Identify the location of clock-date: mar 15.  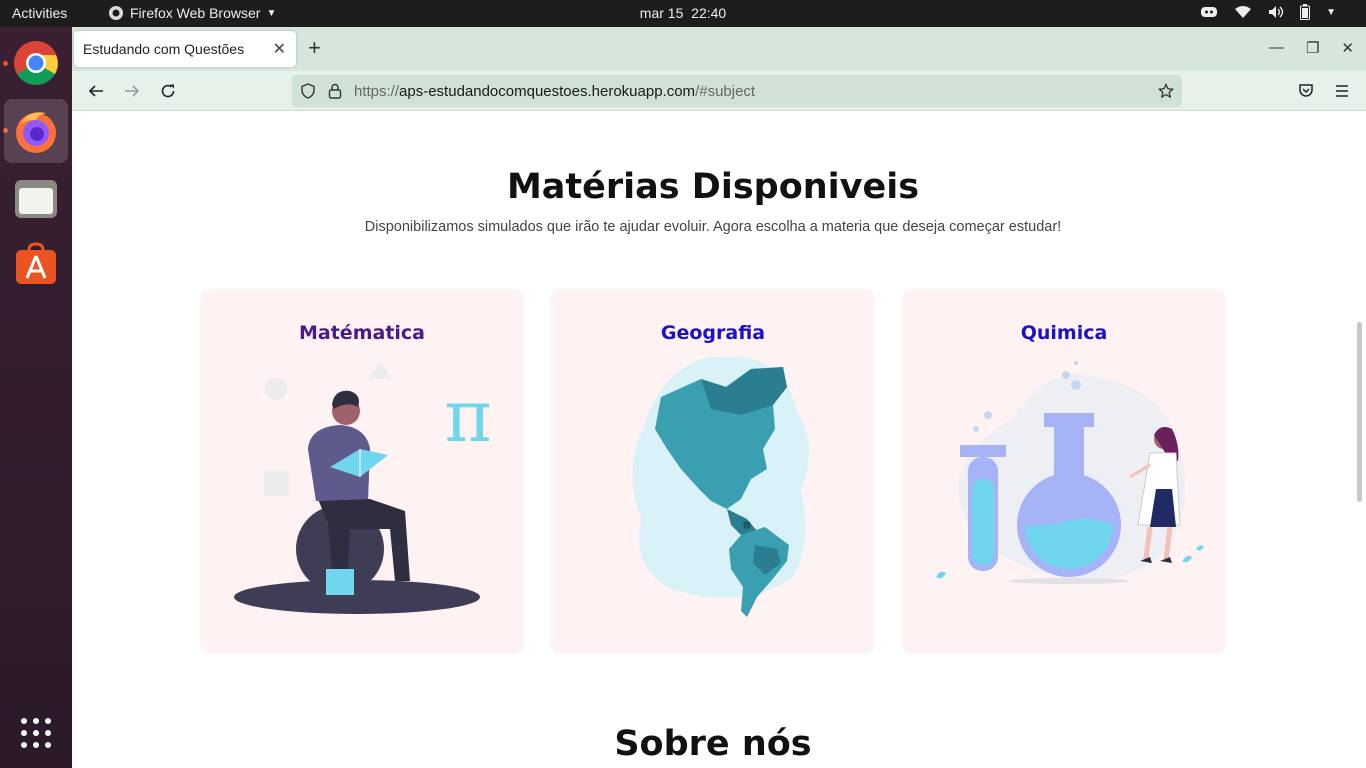
(662, 13).